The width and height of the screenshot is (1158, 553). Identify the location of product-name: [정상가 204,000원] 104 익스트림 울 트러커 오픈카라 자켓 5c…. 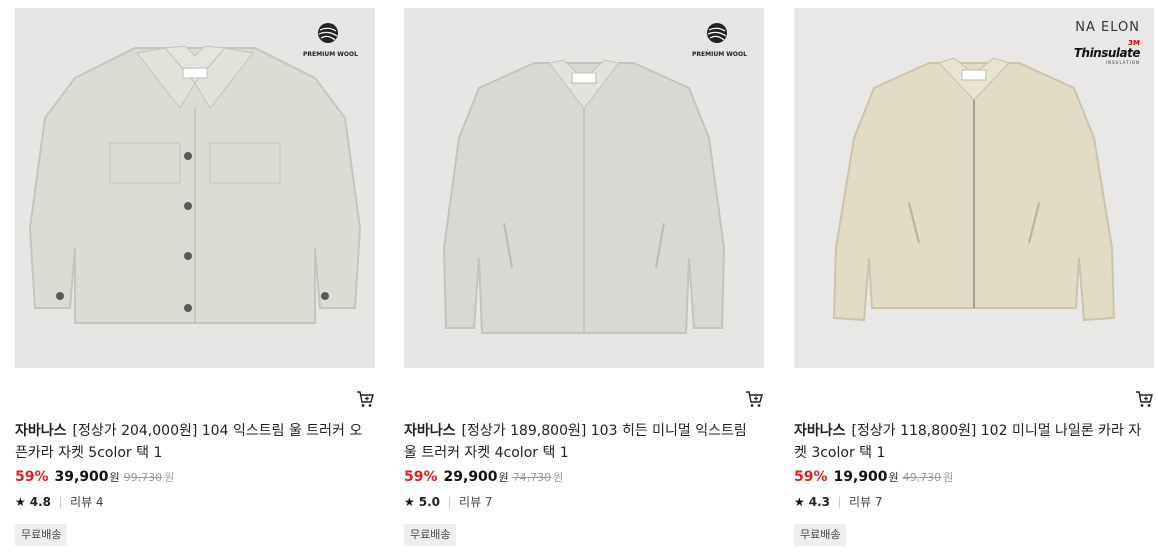
(188, 442).